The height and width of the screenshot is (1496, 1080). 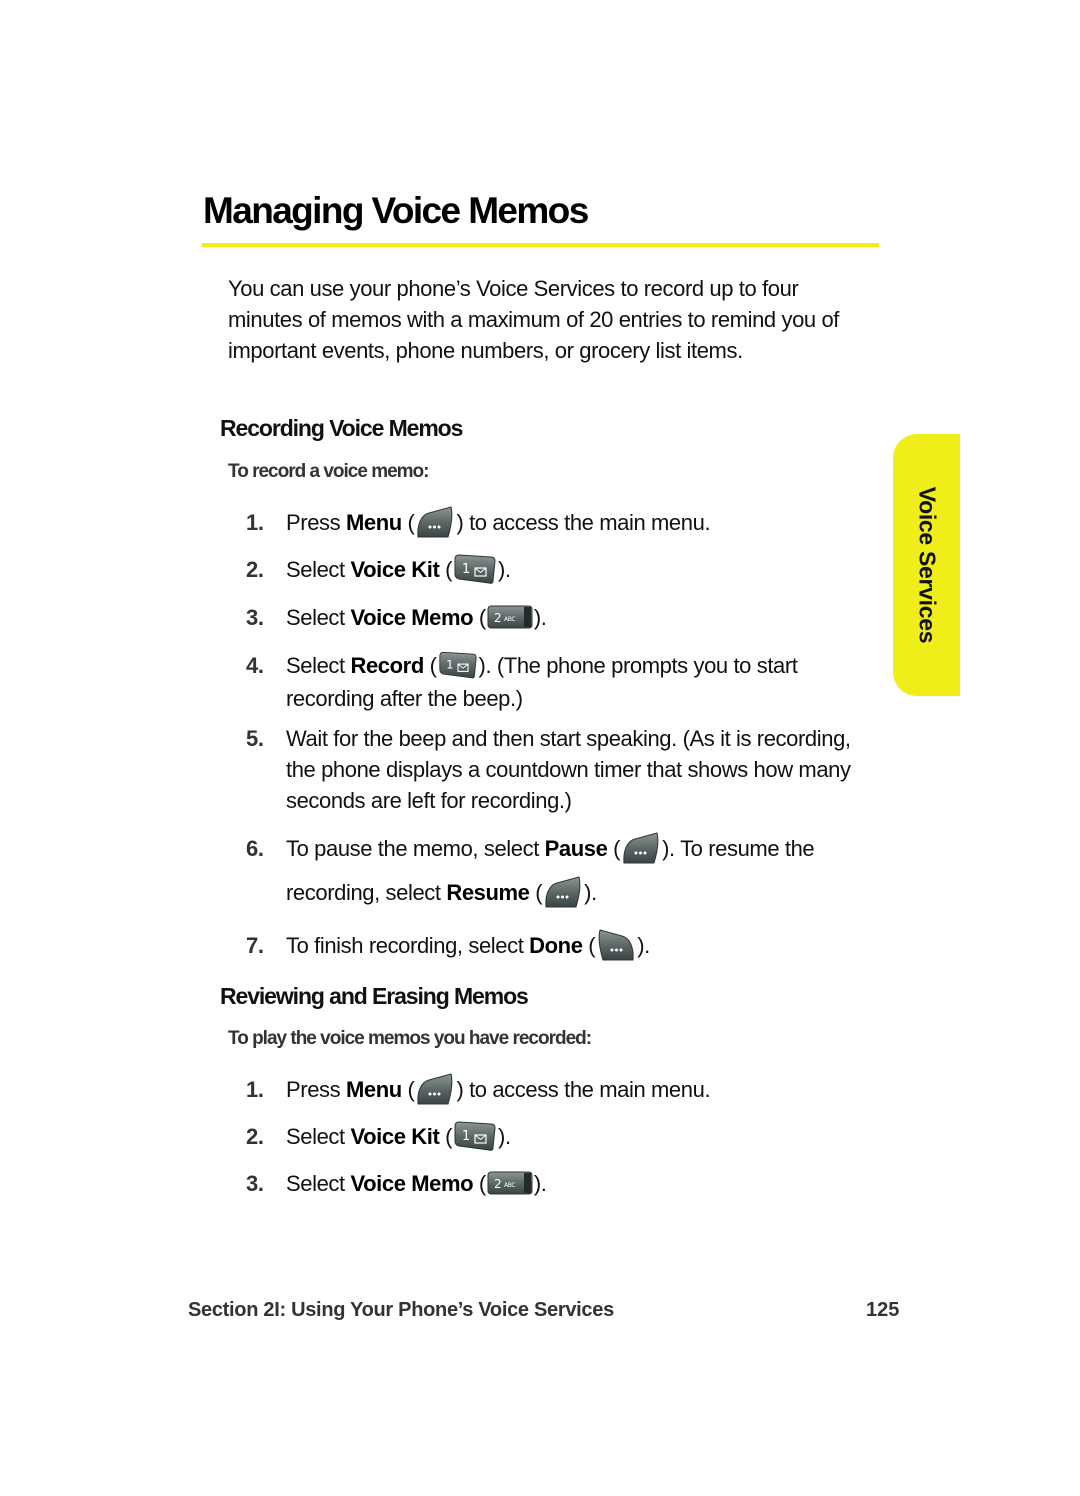 I want to click on section-side-tab: Voice Services, so click(x=926, y=565).